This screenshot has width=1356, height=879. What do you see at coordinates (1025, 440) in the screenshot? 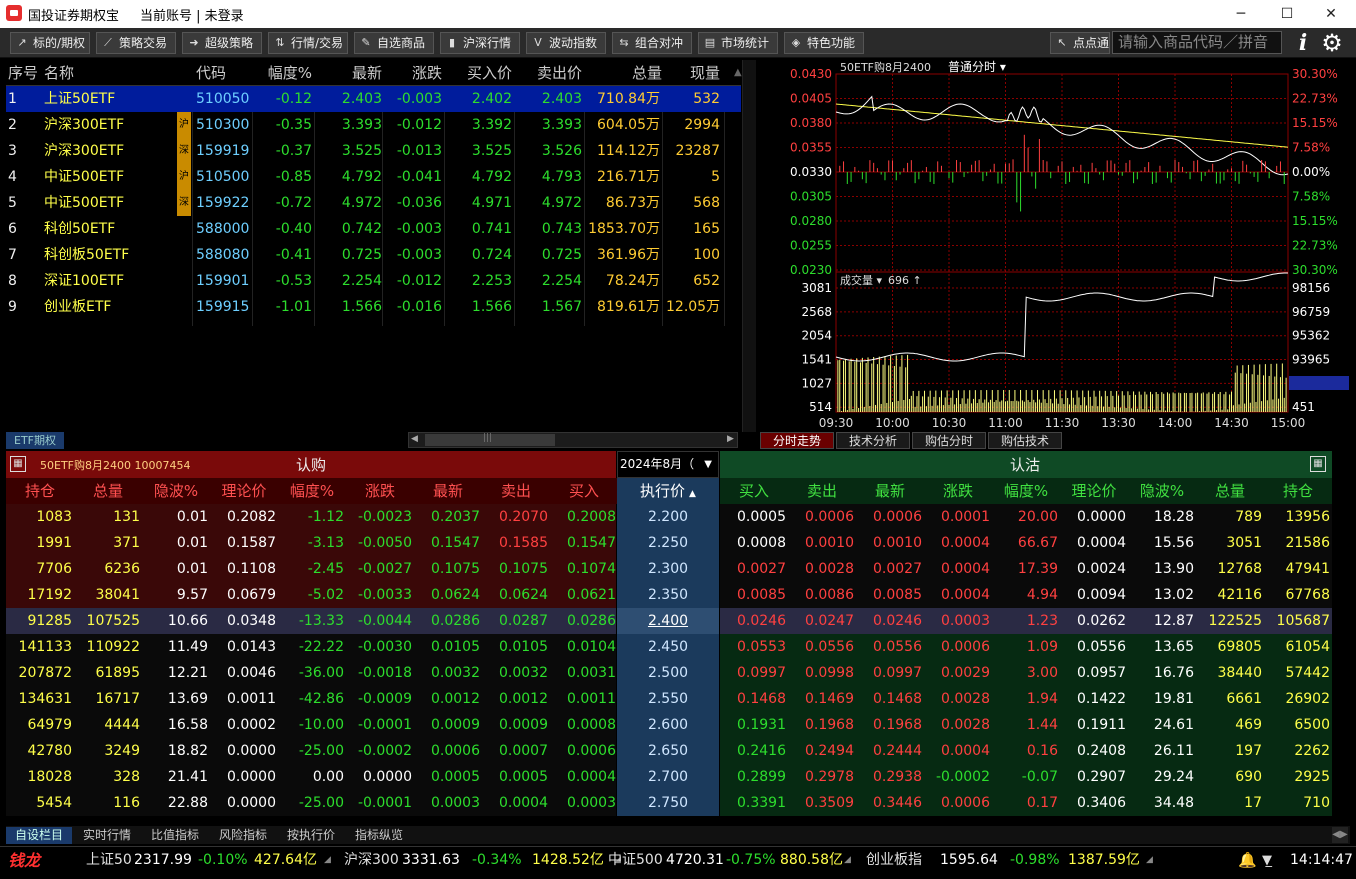
I see `tab-call-technical: 购估技术` at bounding box center [1025, 440].